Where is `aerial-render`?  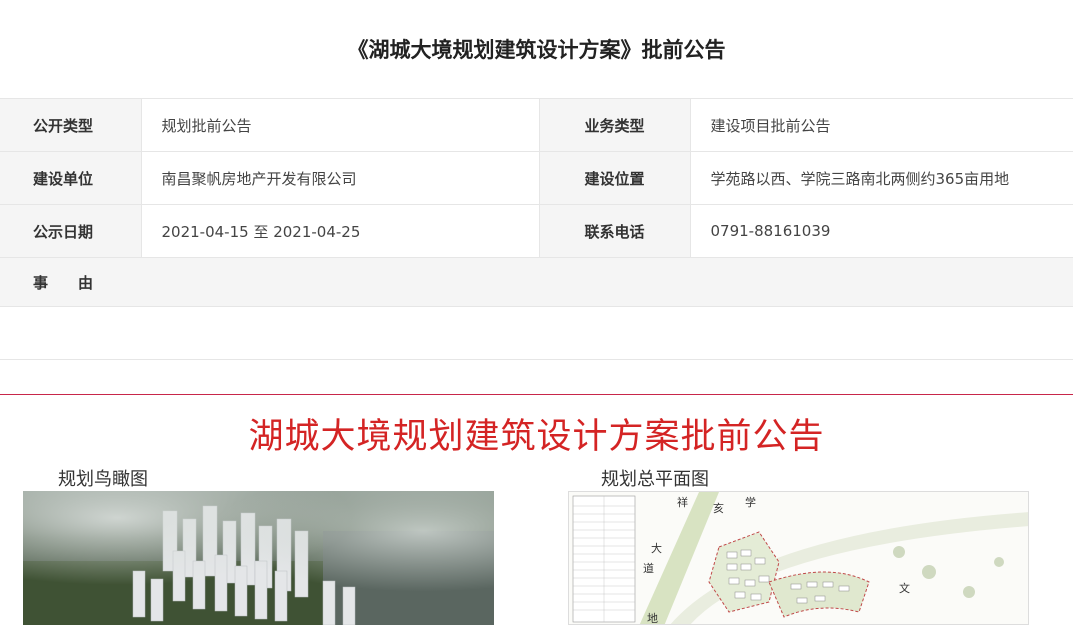
aerial-render is located at coordinates (258, 558).